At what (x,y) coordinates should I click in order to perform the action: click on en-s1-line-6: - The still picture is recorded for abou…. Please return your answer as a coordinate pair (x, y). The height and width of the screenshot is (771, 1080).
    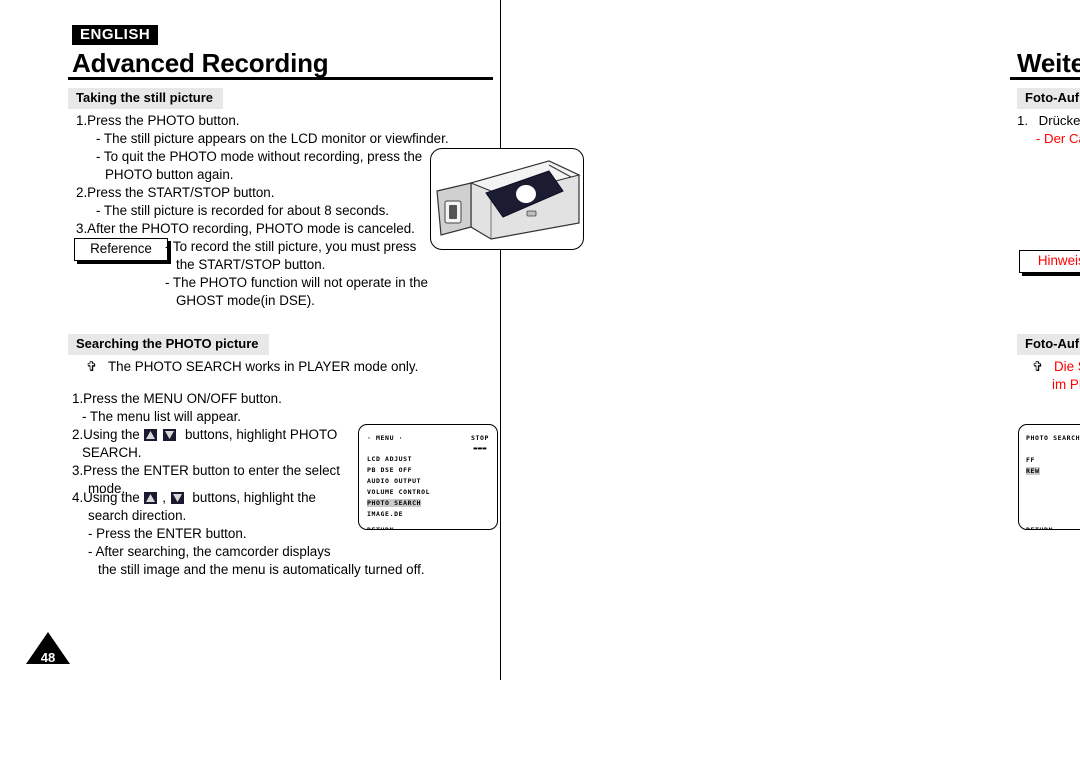
    Looking at the image, I should click on (243, 210).